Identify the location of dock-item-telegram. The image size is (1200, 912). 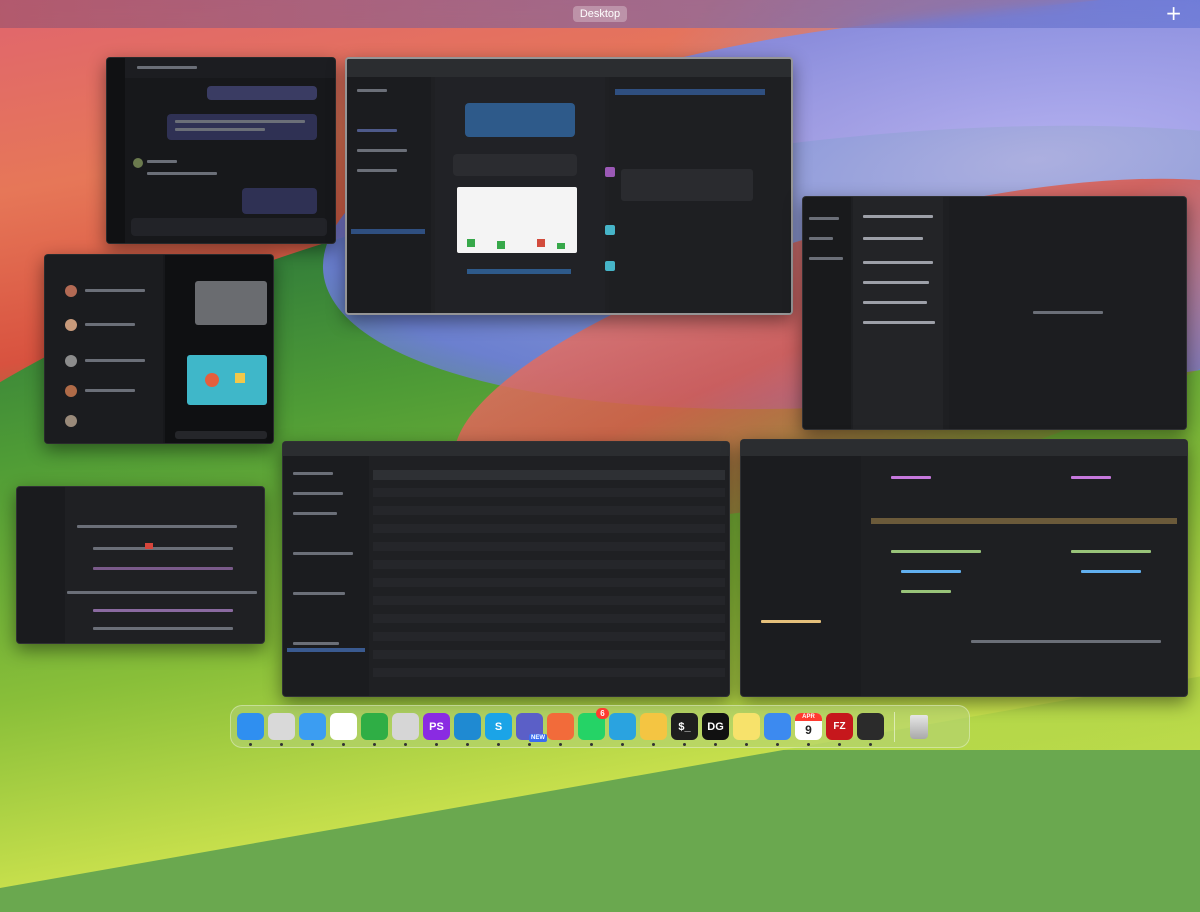
(622, 729).